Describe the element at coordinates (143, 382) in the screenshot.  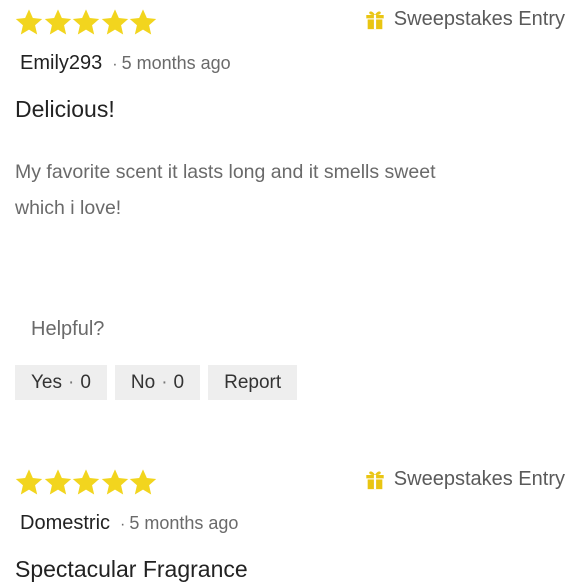
I see `no-label: No` at that location.